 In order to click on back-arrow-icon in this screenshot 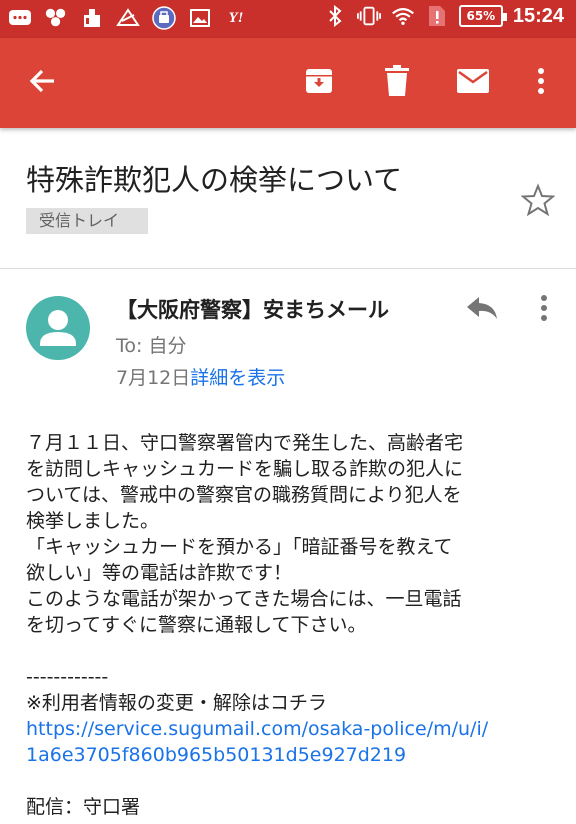, I will do `click(43, 83)`.